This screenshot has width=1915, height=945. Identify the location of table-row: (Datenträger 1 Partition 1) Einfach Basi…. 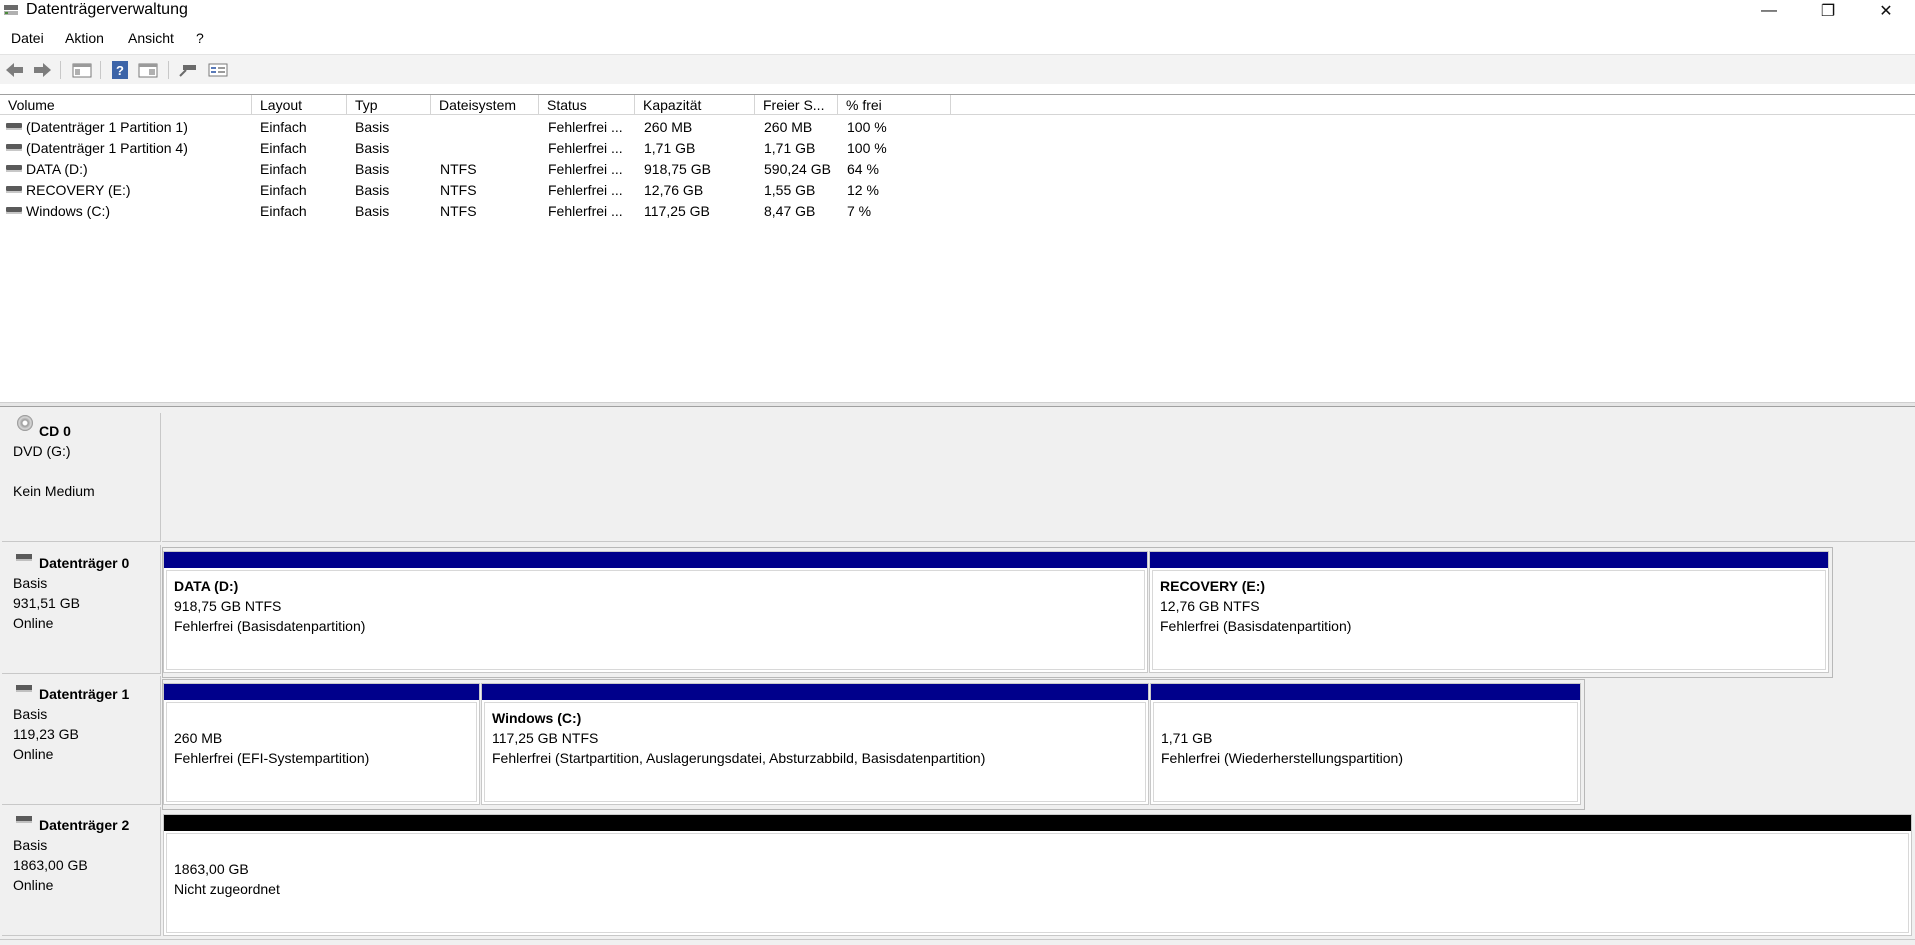
(957, 127).